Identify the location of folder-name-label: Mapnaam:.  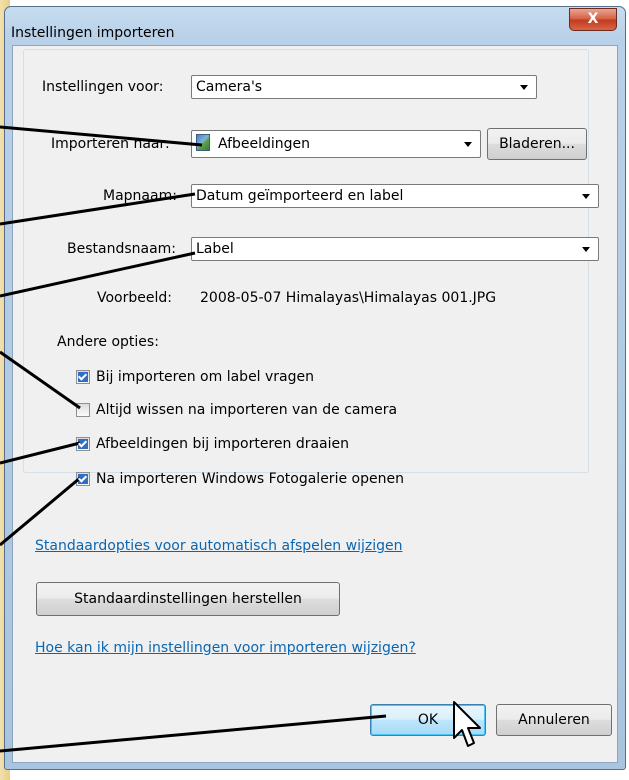
(140, 196).